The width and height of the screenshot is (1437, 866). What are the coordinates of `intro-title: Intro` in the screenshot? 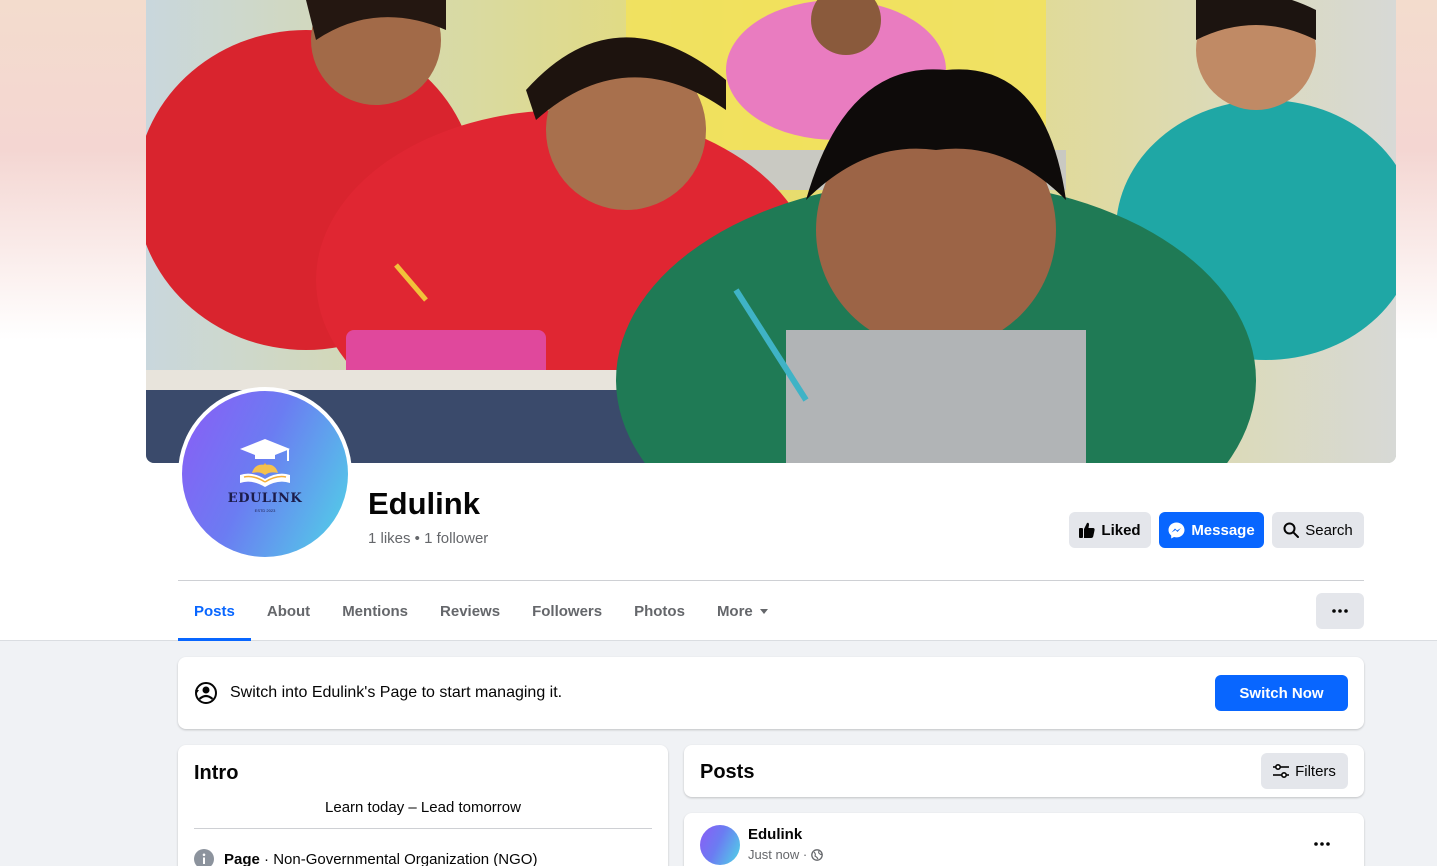 It's located at (216, 773).